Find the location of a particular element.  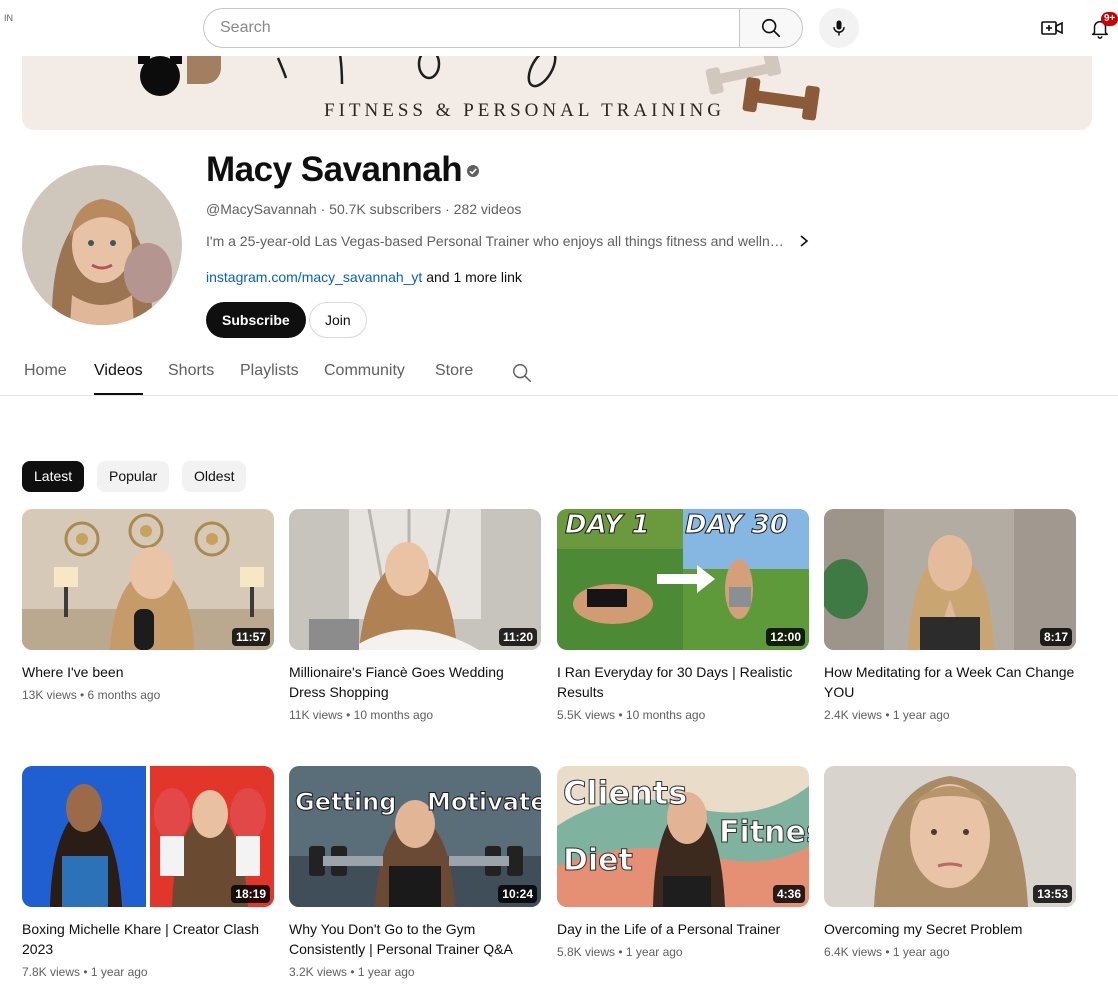

video-duration: 4:36 is located at coordinates (788, 894).